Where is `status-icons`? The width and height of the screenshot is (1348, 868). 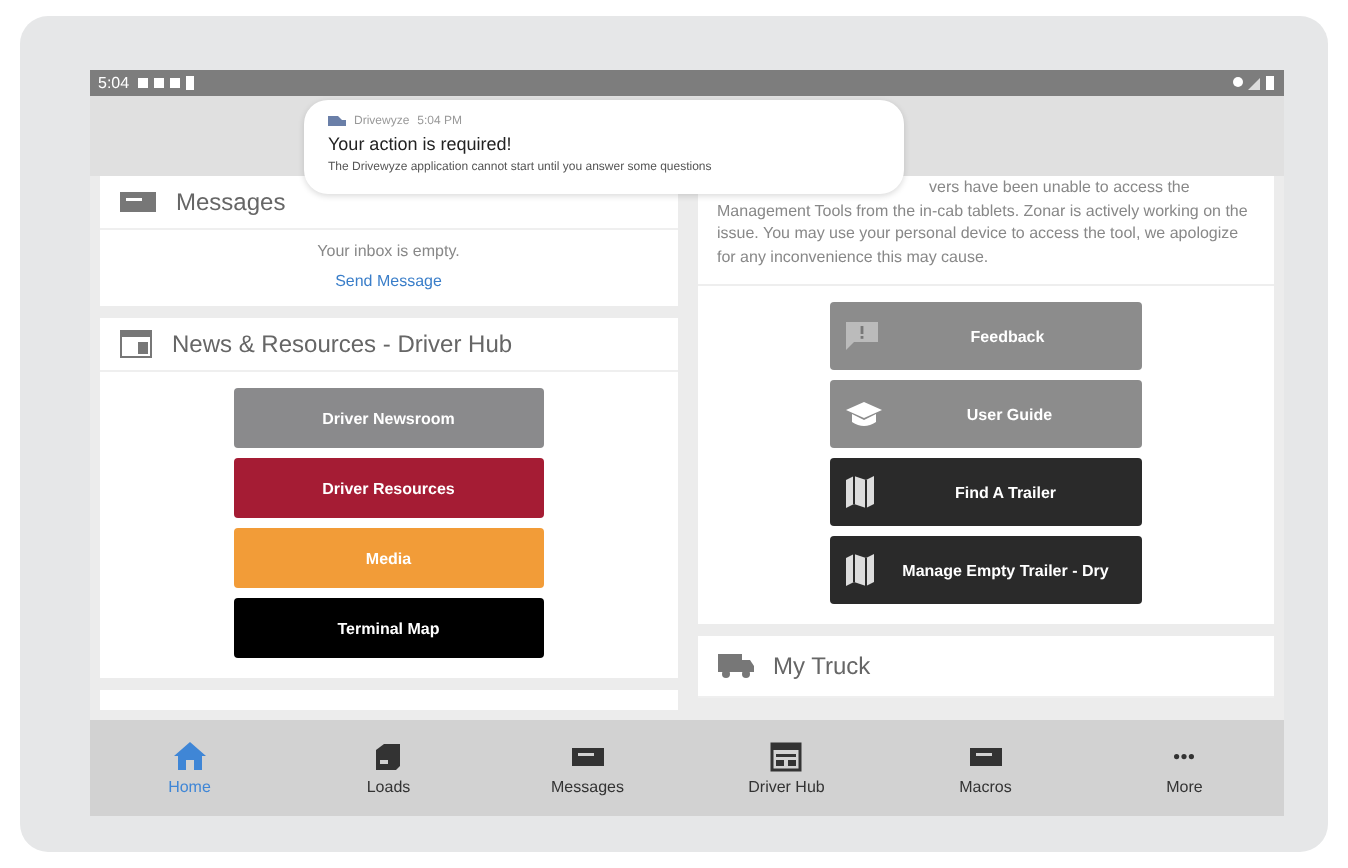 status-icons is located at coordinates (167, 83).